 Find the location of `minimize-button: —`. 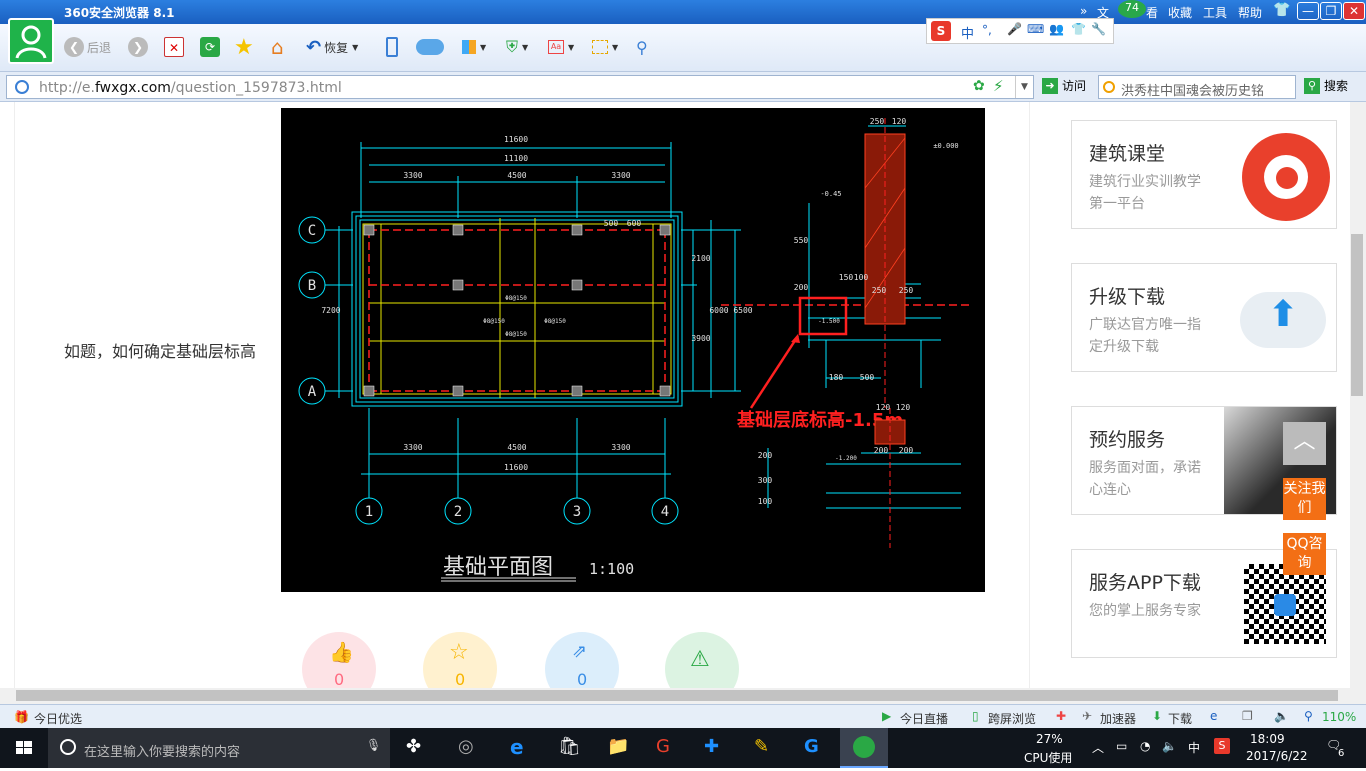

minimize-button: — is located at coordinates (1308, 11).